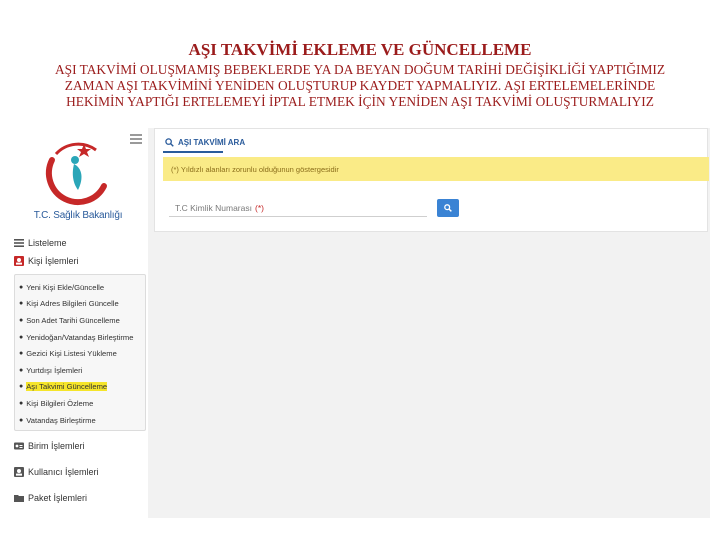  I want to click on logo-text: T.C. Sağlık Bakanlığı, so click(78, 215).